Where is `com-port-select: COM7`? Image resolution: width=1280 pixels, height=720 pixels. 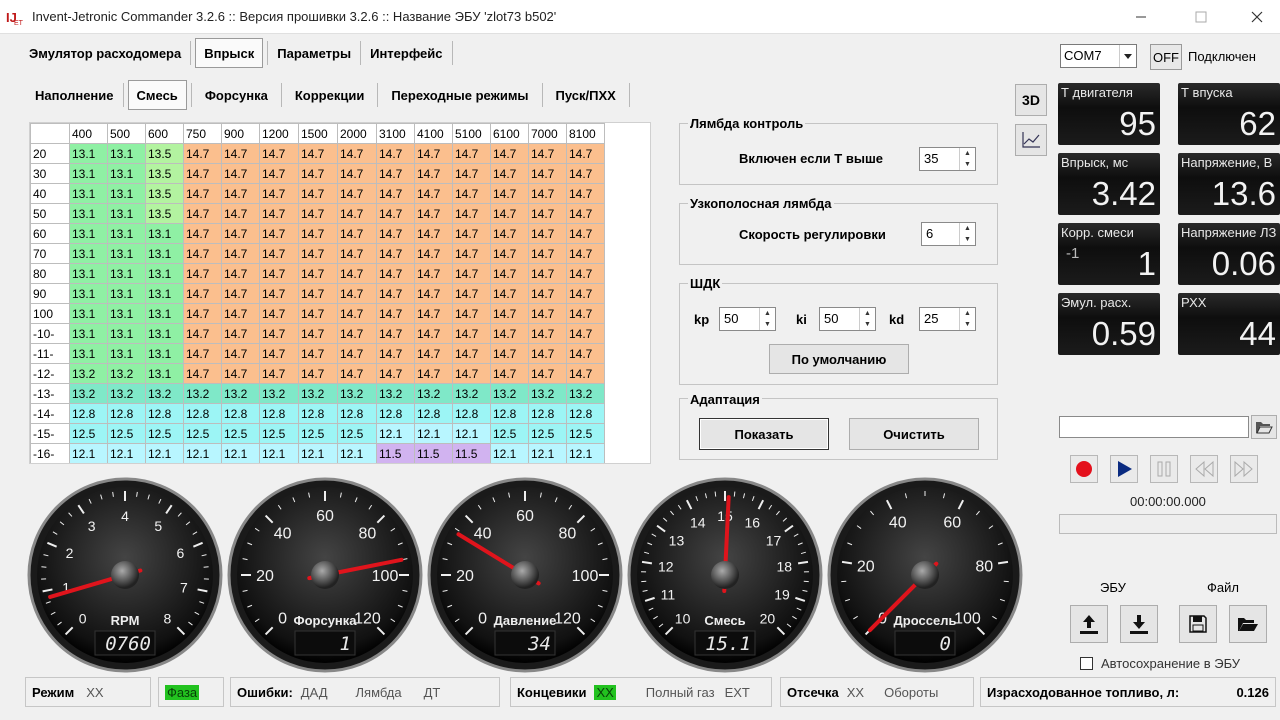 com-port-select: COM7 is located at coordinates (1098, 56).